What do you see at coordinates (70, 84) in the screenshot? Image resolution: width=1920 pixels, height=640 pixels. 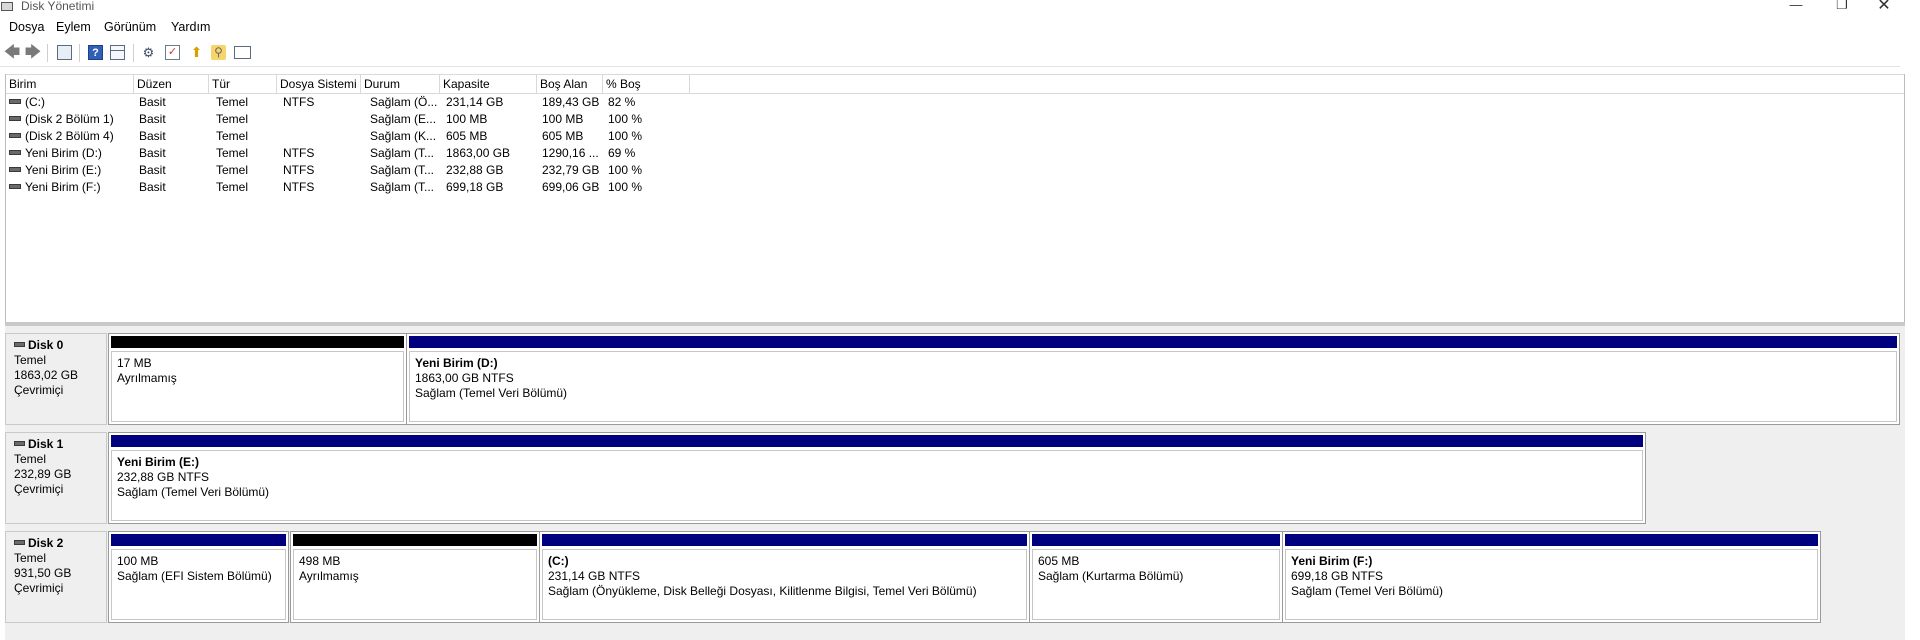 I see `column-birim: Birim` at bounding box center [70, 84].